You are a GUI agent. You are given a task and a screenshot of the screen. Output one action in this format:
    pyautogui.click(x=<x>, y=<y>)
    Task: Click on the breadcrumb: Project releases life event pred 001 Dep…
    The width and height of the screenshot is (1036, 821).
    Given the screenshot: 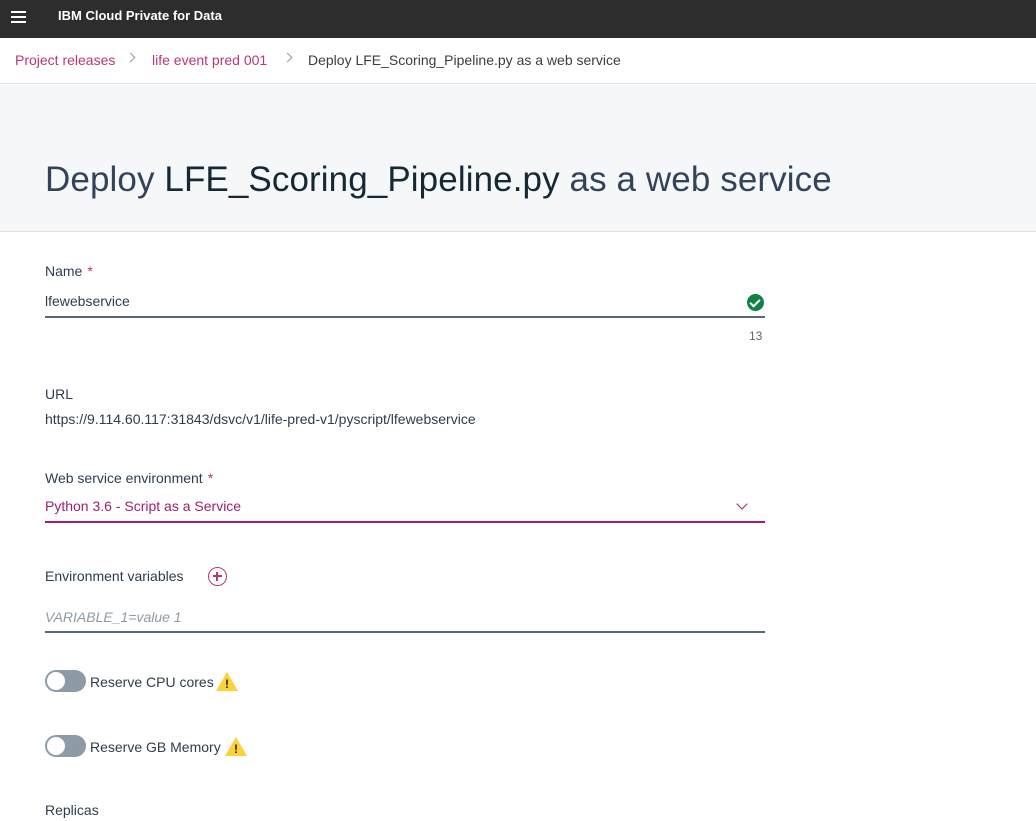 What is the action you would take?
    pyautogui.click(x=518, y=61)
    